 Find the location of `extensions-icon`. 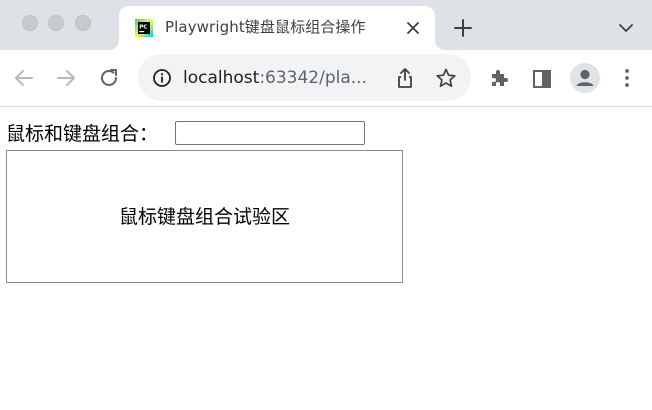

extensions-icon is located at coordinates (499, 78).